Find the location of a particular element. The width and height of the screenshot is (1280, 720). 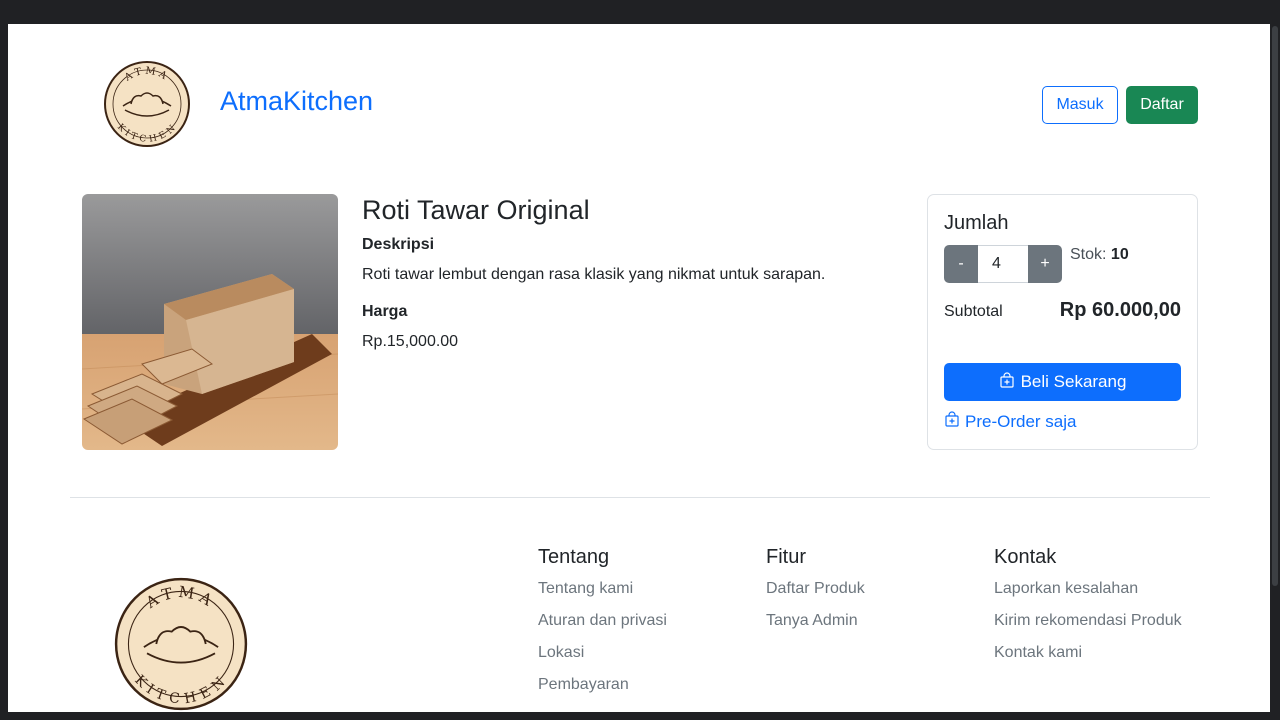

stock-info: Stok: 10 is located at coordinates (1099, 255).